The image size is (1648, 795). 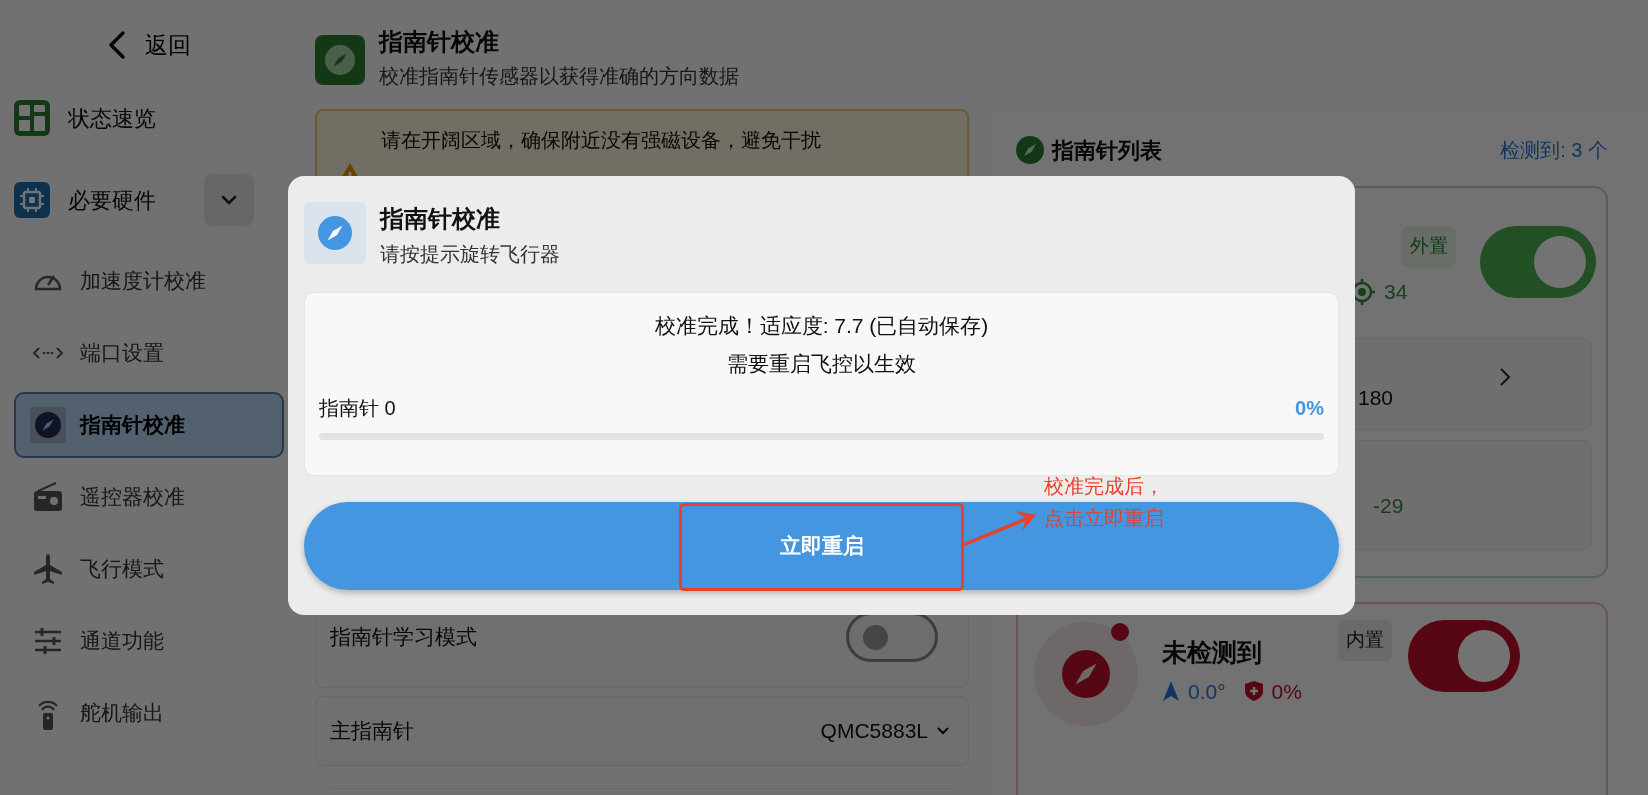 What do you see at coordinates (439, 42) in the screenshot?
I see `page-title: 指南针校准` at bounding box center [439, 42].